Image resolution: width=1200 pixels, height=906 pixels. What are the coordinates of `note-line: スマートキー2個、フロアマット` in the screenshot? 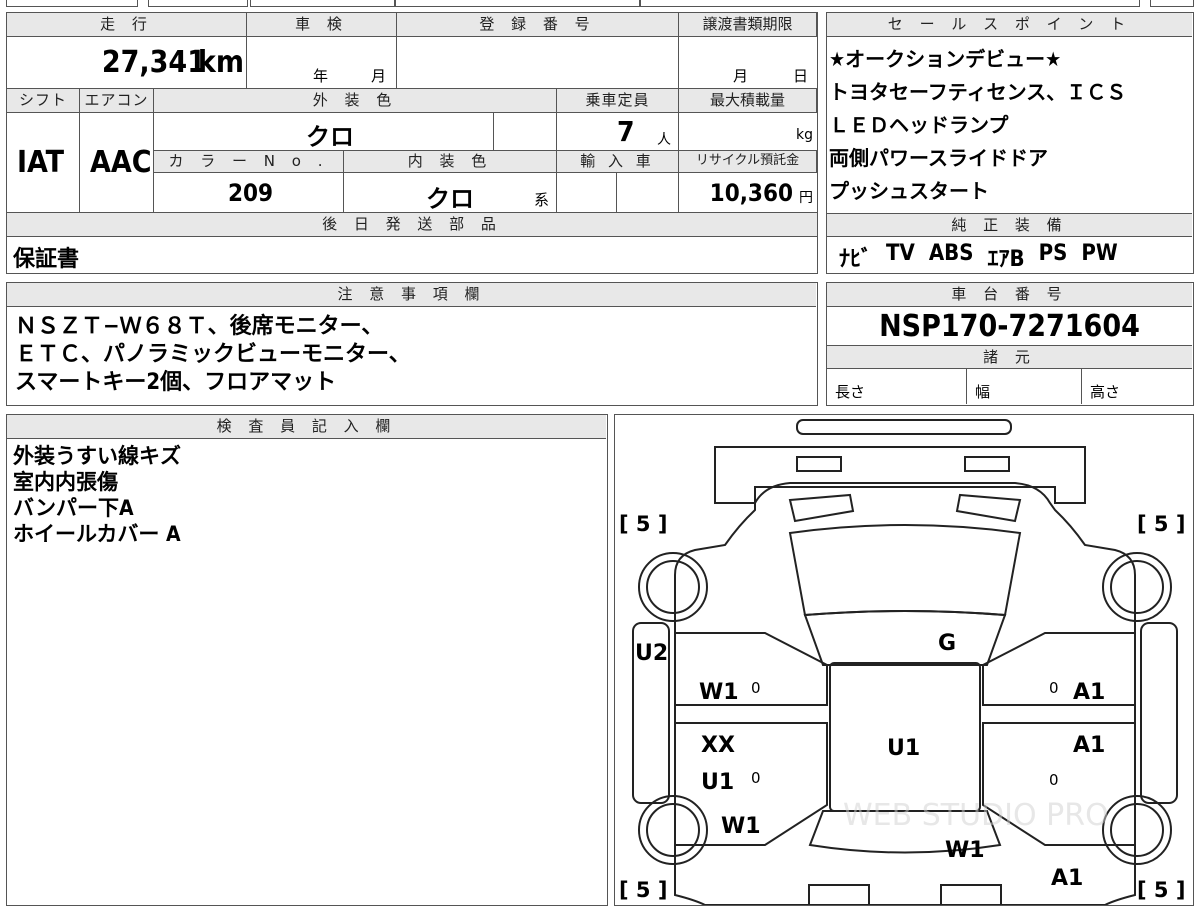 It's located at (176, 382).